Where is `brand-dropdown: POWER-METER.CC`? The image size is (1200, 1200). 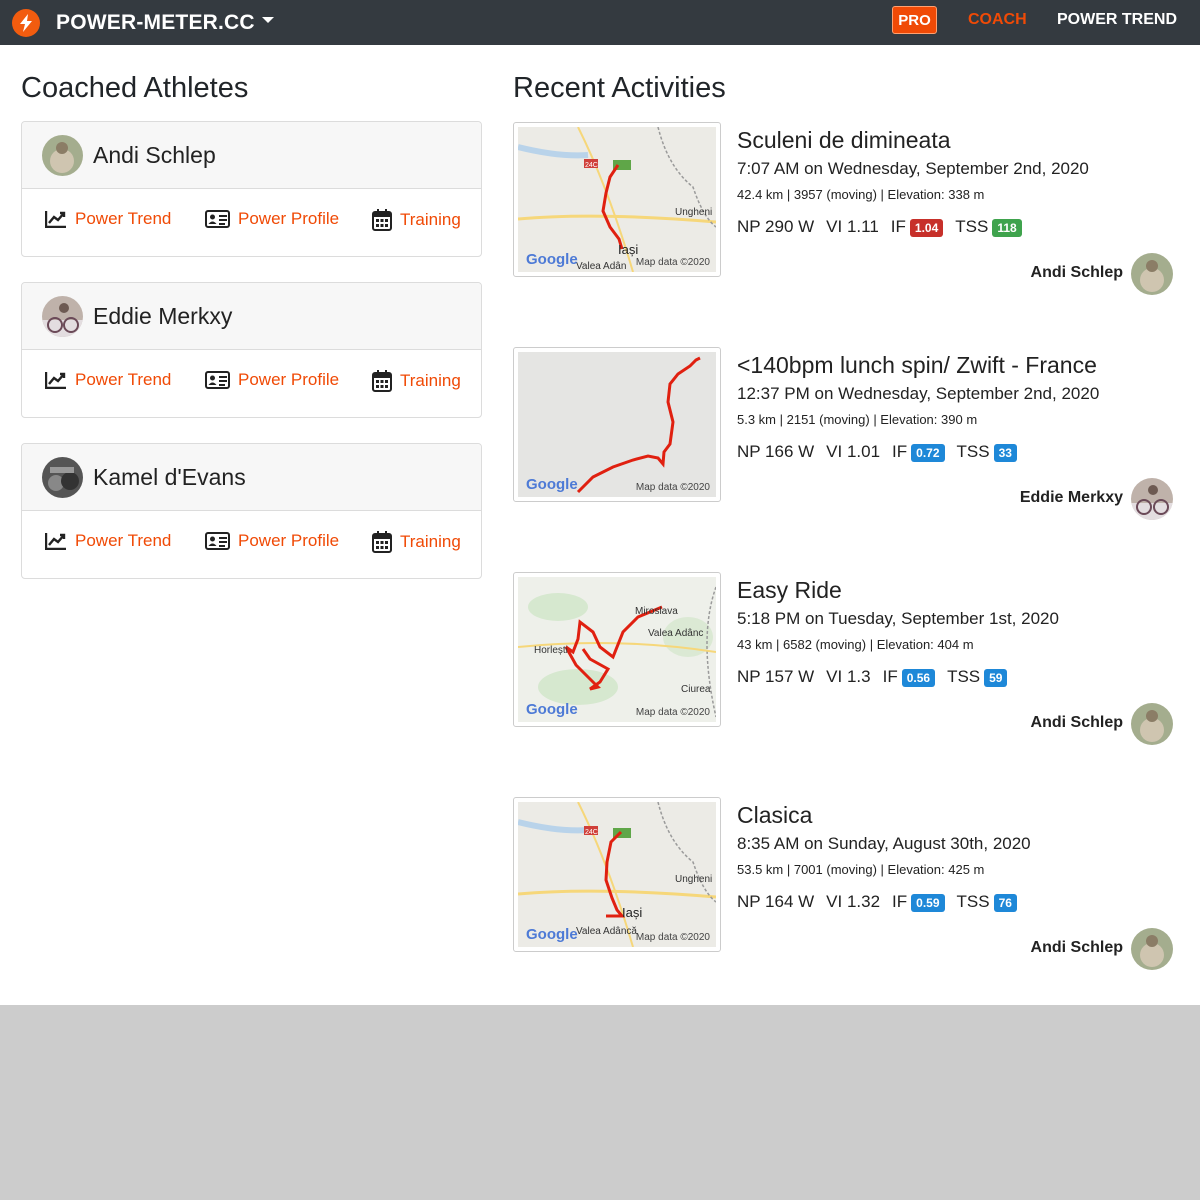
brand-dropdown: POWER-METER.CC is located at coordinates (143, 23).